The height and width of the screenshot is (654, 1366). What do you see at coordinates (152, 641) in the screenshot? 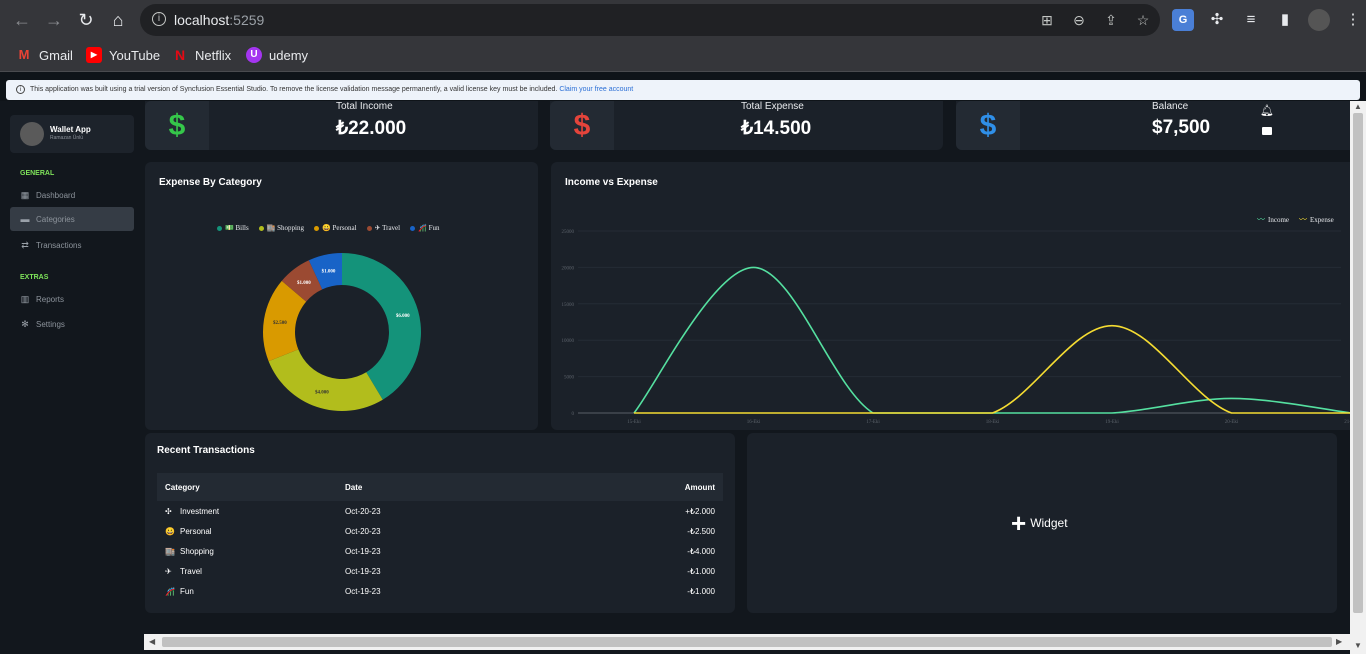
I see `scroll-left-icon: ◀` at bounding box center [152, 641].